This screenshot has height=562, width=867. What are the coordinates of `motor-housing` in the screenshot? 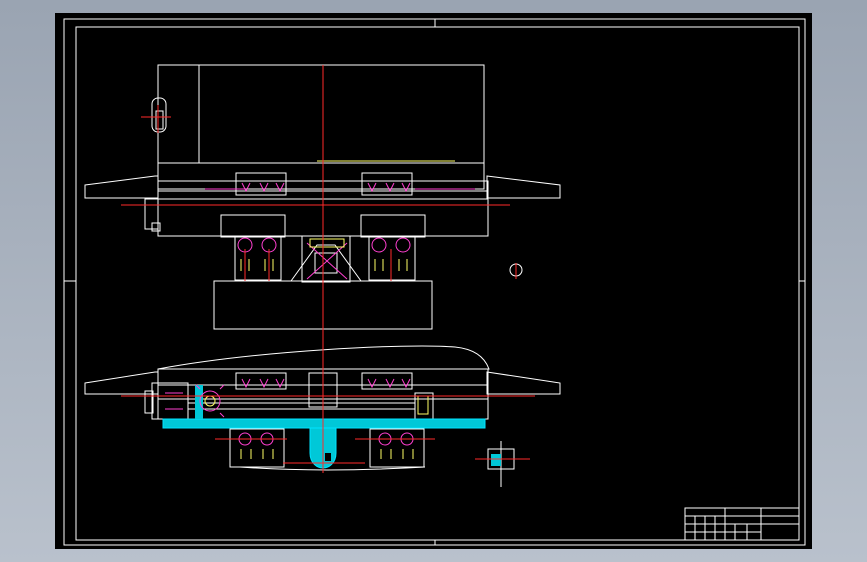 It's located at (170, 401).